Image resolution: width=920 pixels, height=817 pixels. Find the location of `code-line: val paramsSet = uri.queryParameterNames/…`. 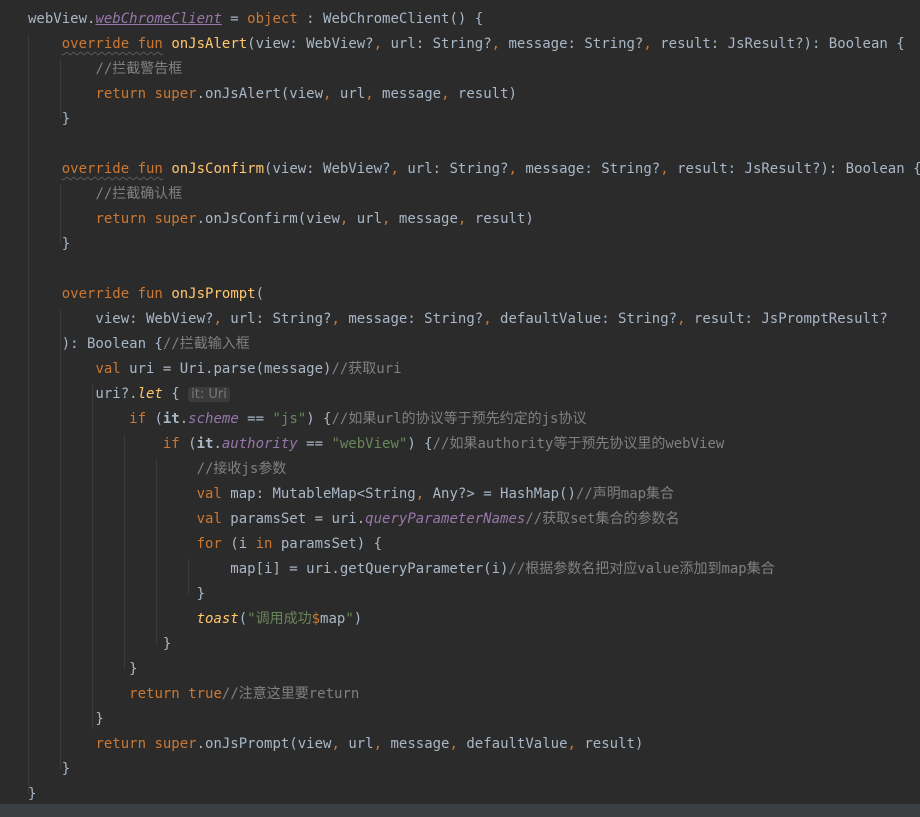

code-line: val paramsSet = uri.queryParameterNames/… is located at coordinates (354, 521).